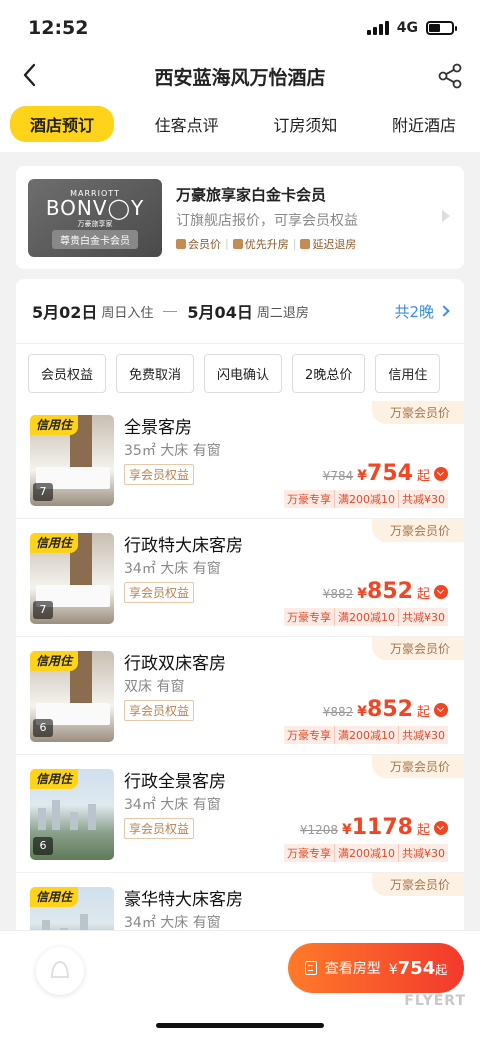 The image size is (480, 1039). What do you see at coordinates (318, 830) in the screenshot?
I see `original-price: ¥1208` at bounding box center [318, 830].